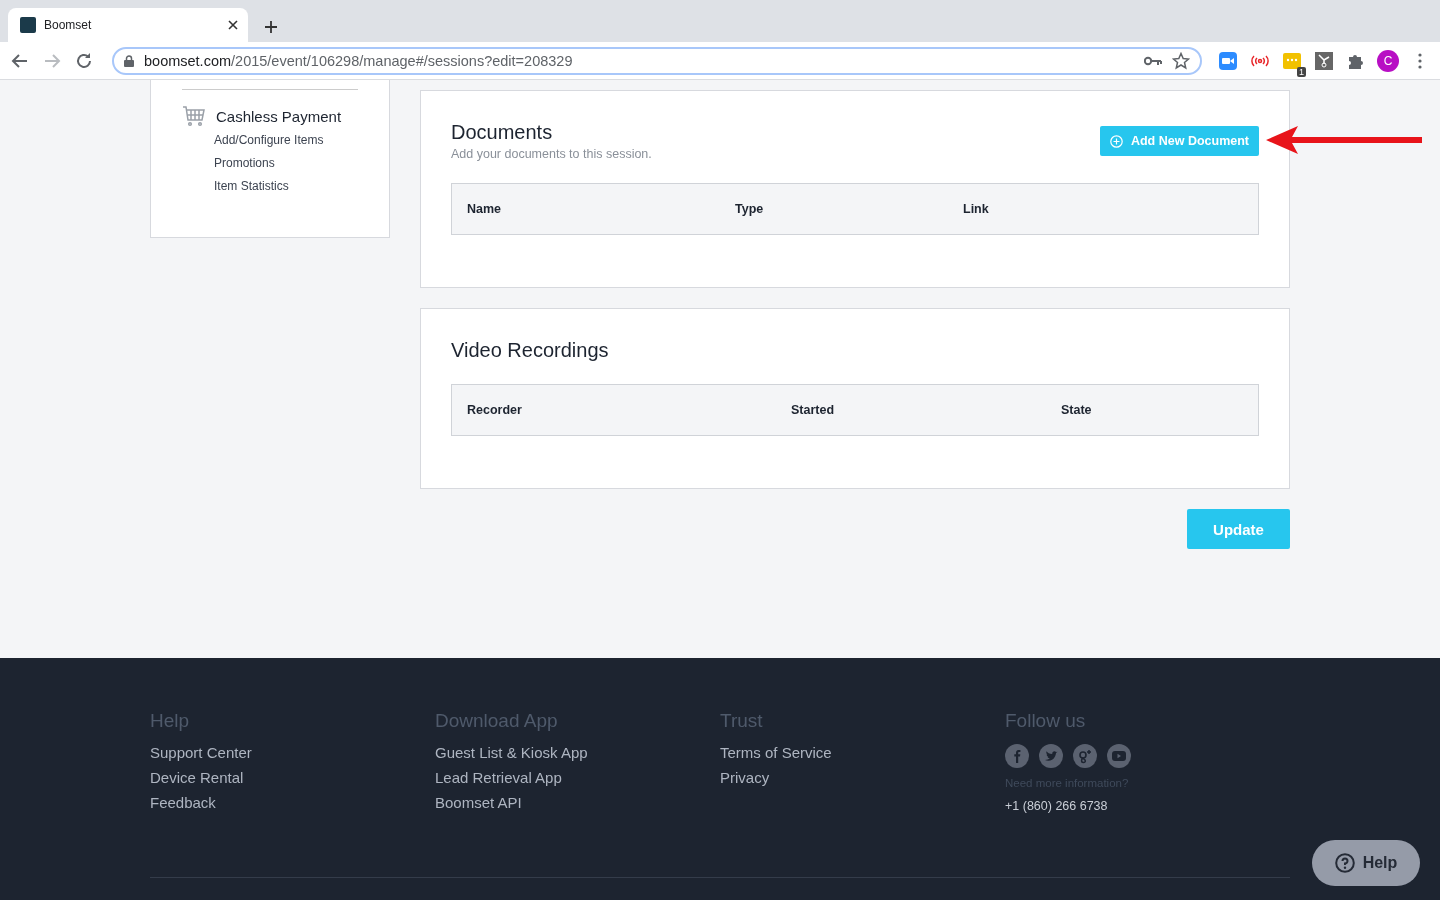 This screenshot has width=1440, height=900. I want to click on menu-icon, so click(1420, 60).